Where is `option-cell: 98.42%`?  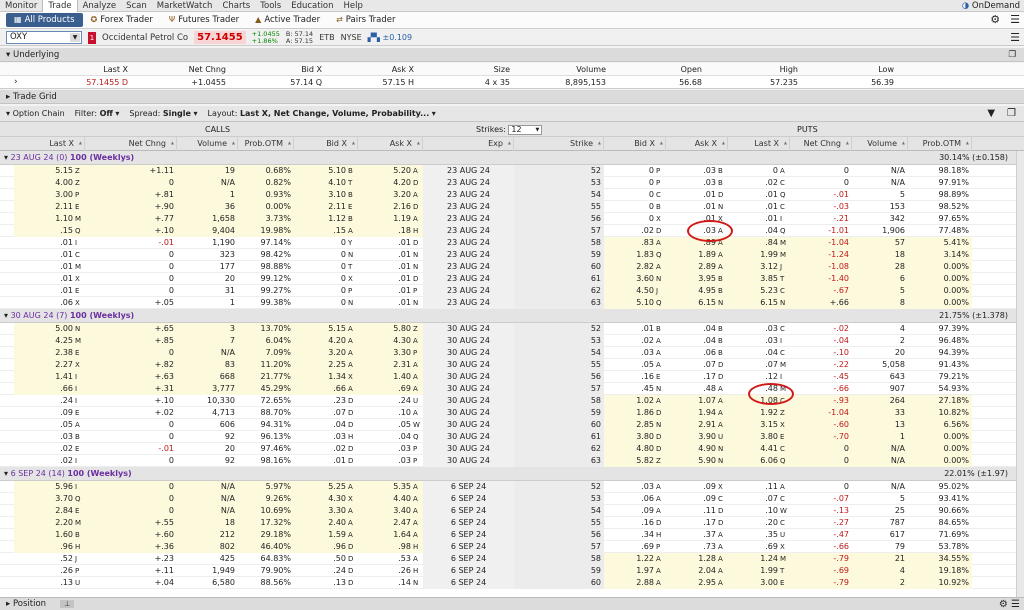
option-cell: 98.42% is located at coordinates (266, 255).